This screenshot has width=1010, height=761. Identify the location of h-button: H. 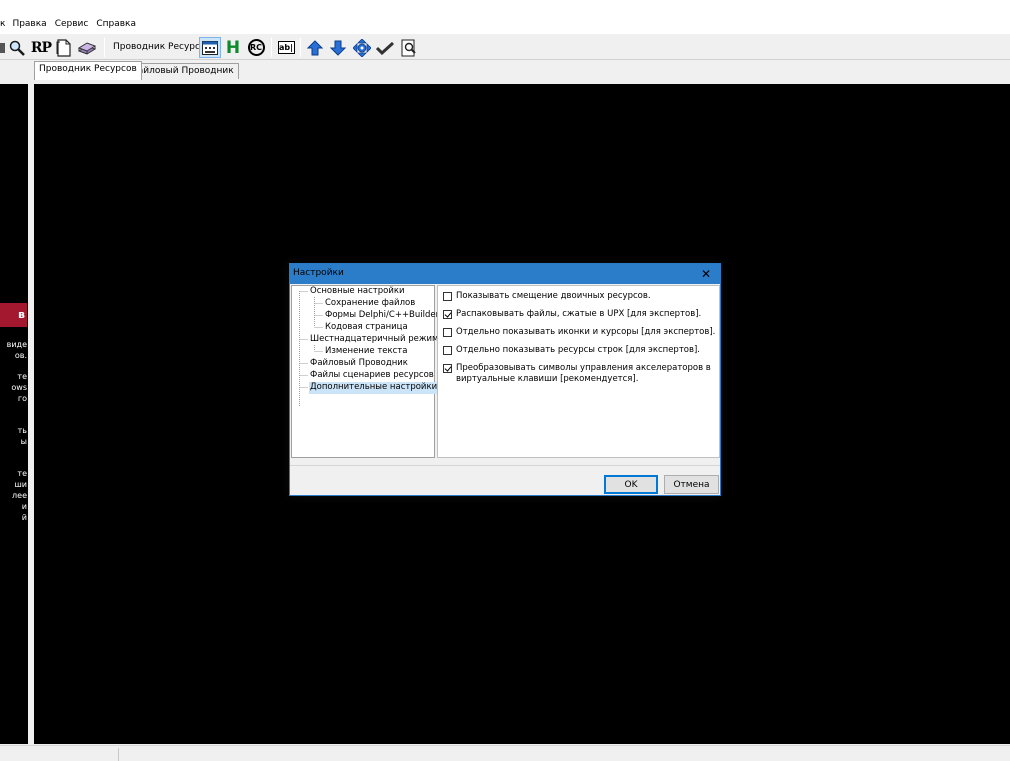
(233, 47).